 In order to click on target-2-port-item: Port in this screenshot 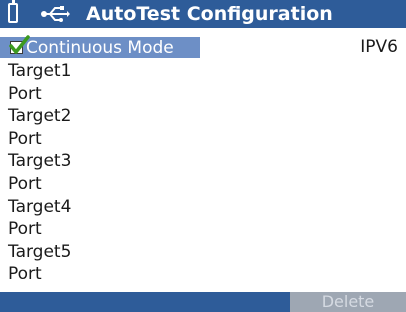, I will do `click(39, 139)`.